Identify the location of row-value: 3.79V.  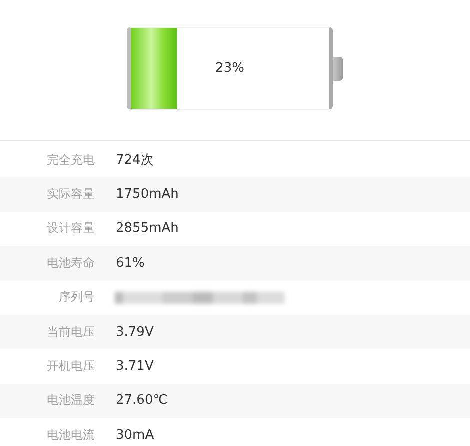
(135, 332).